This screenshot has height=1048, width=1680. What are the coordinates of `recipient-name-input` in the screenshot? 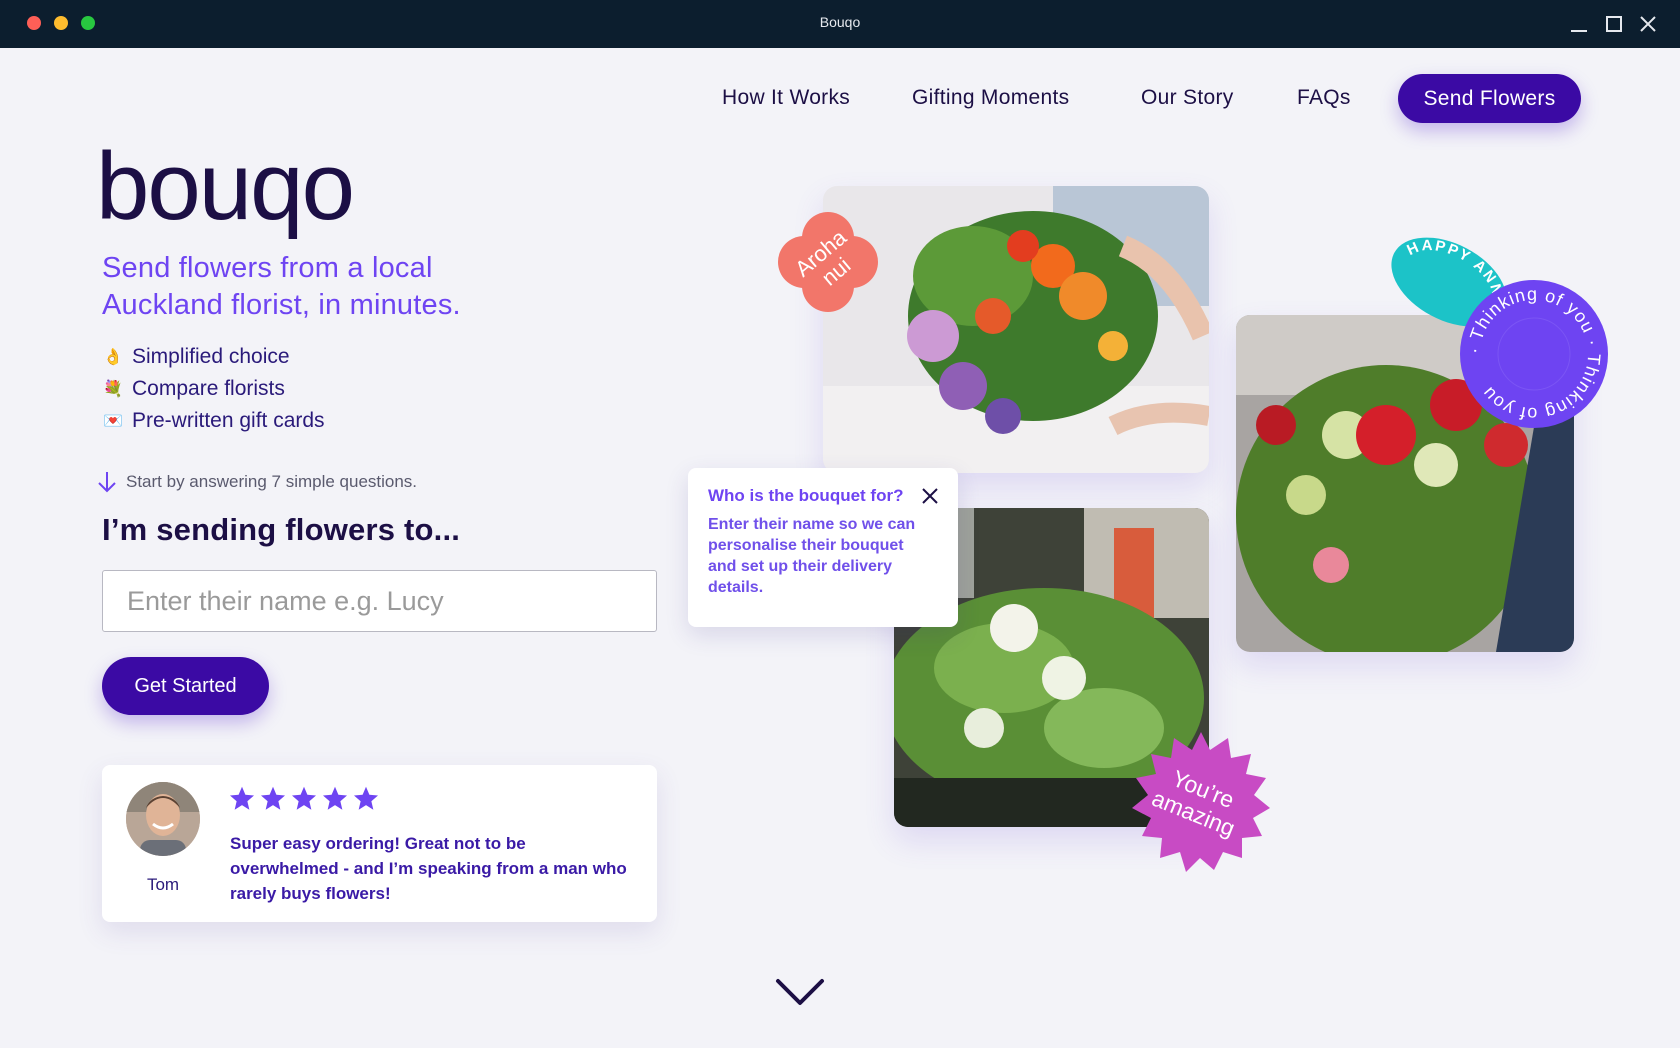 It's located at (379, 601).